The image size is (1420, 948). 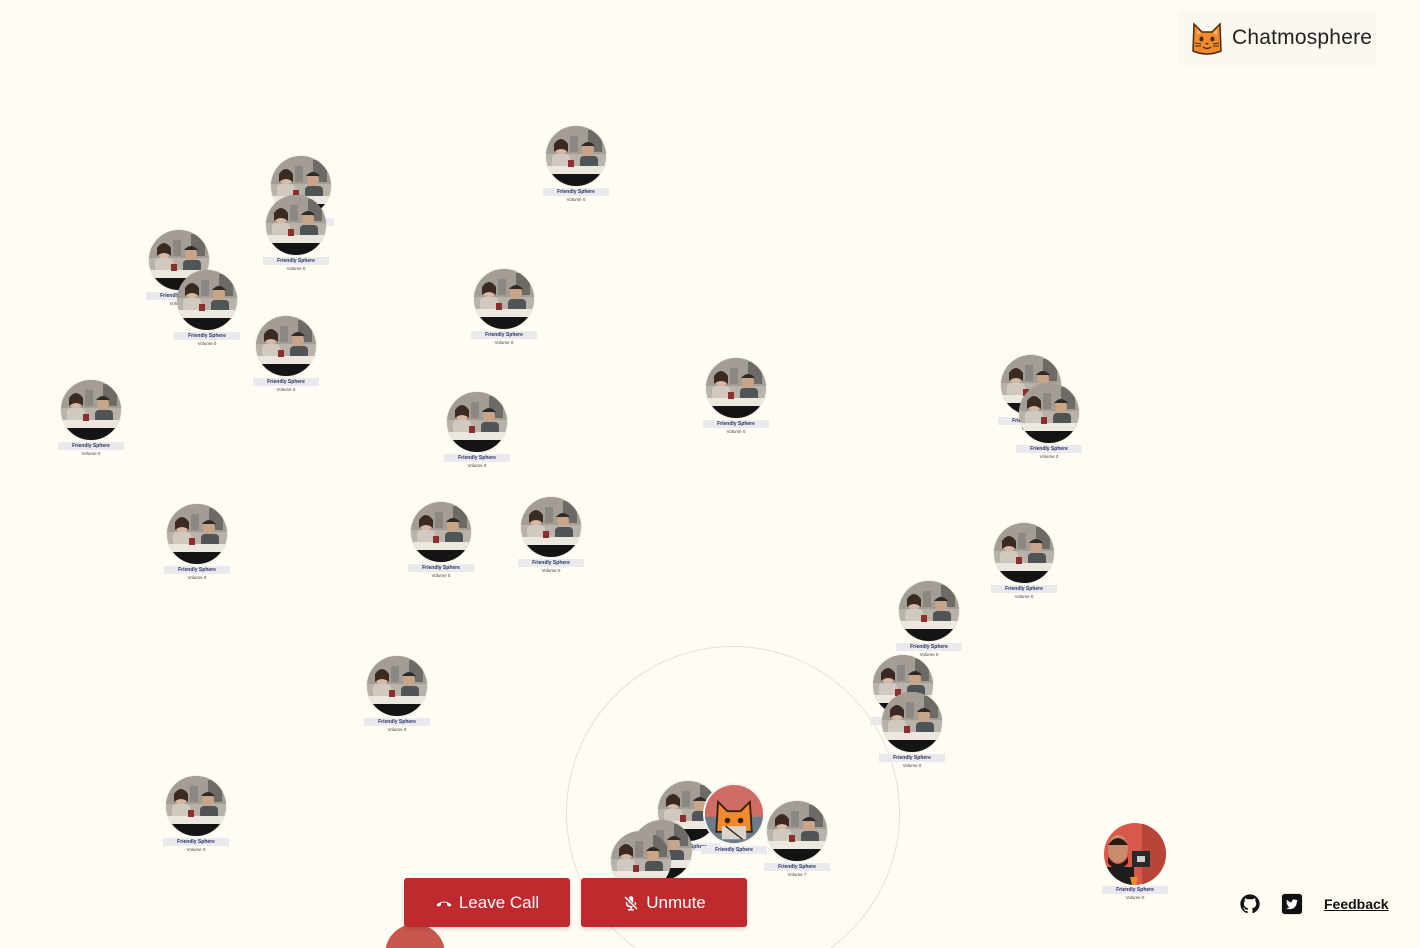 I want to click on leave-call-label: Leave Call, so click(x=499, y=902).